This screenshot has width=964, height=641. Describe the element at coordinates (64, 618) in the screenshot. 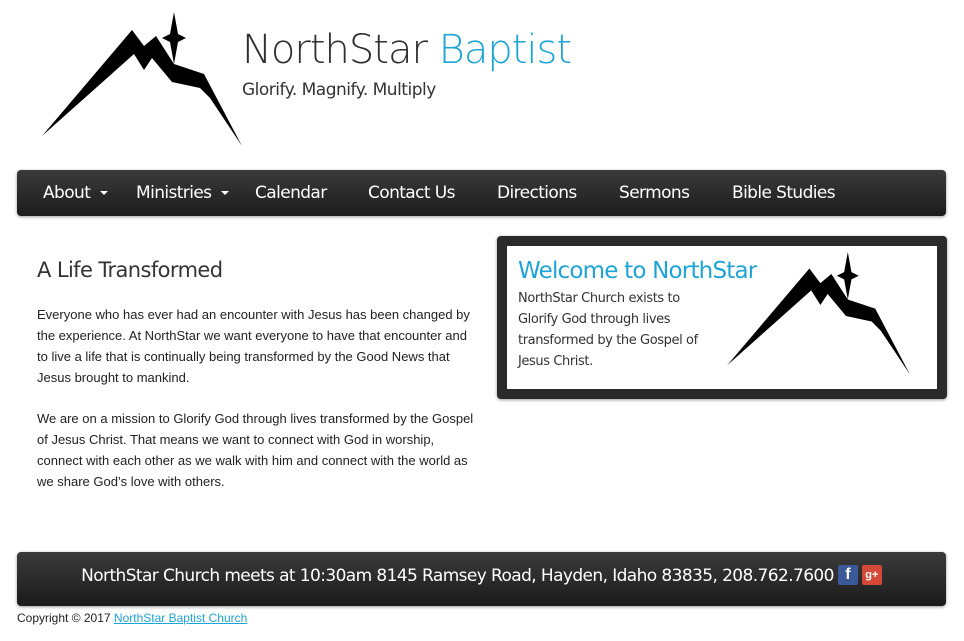

I see `copyright-text: Copyright © 2017` at that location.